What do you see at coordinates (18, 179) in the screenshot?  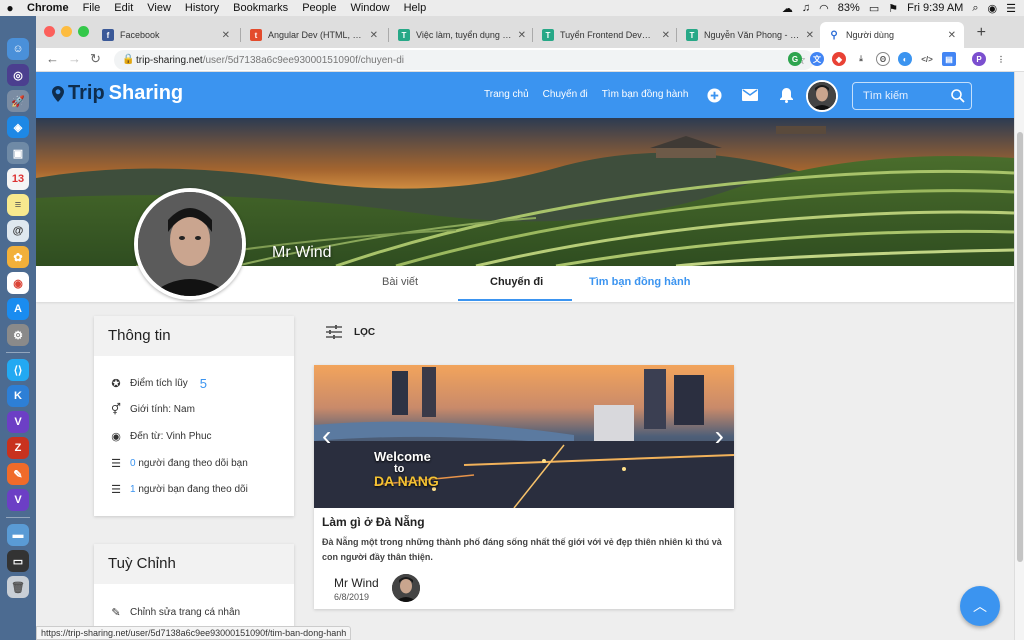 I see `calendar-icon: 13` at bounding box center [18, 179].